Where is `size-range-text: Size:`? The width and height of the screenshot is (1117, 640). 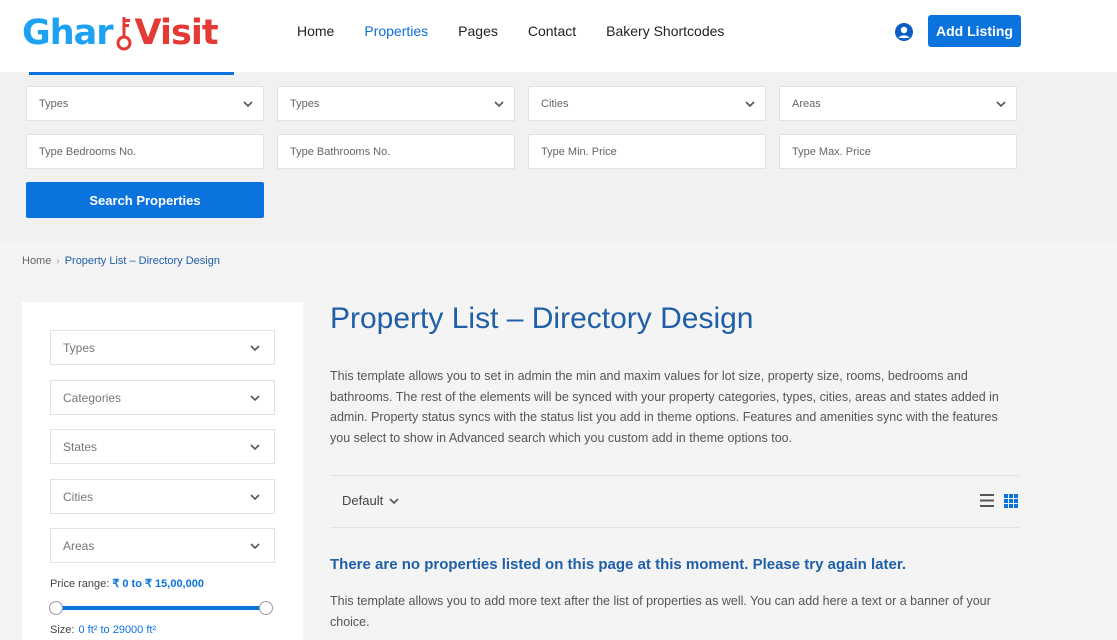 size-range-text: Size: is located at coordinates (62, 630).